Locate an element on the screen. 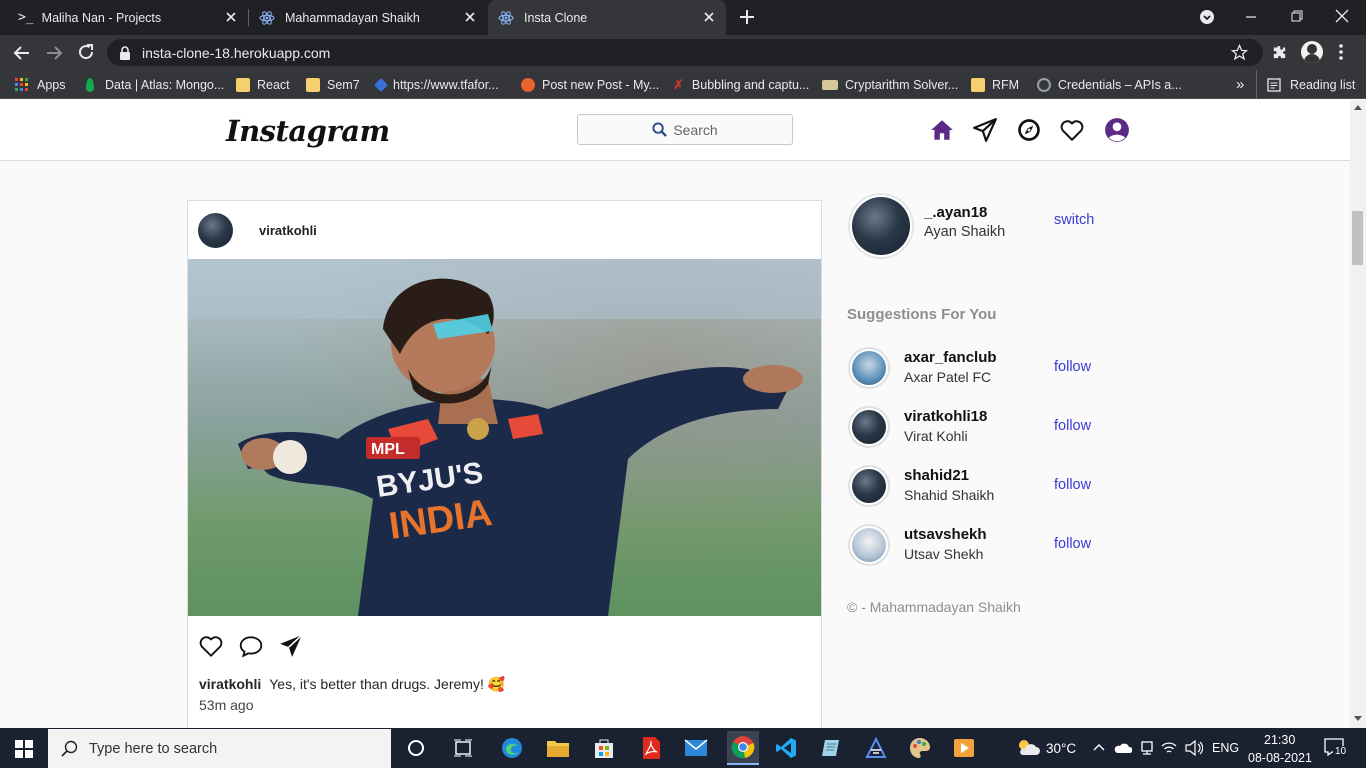 Image resolution: width=1366 pixels, height=768 pixels. reload-icon is located at coordinates (86, 52).